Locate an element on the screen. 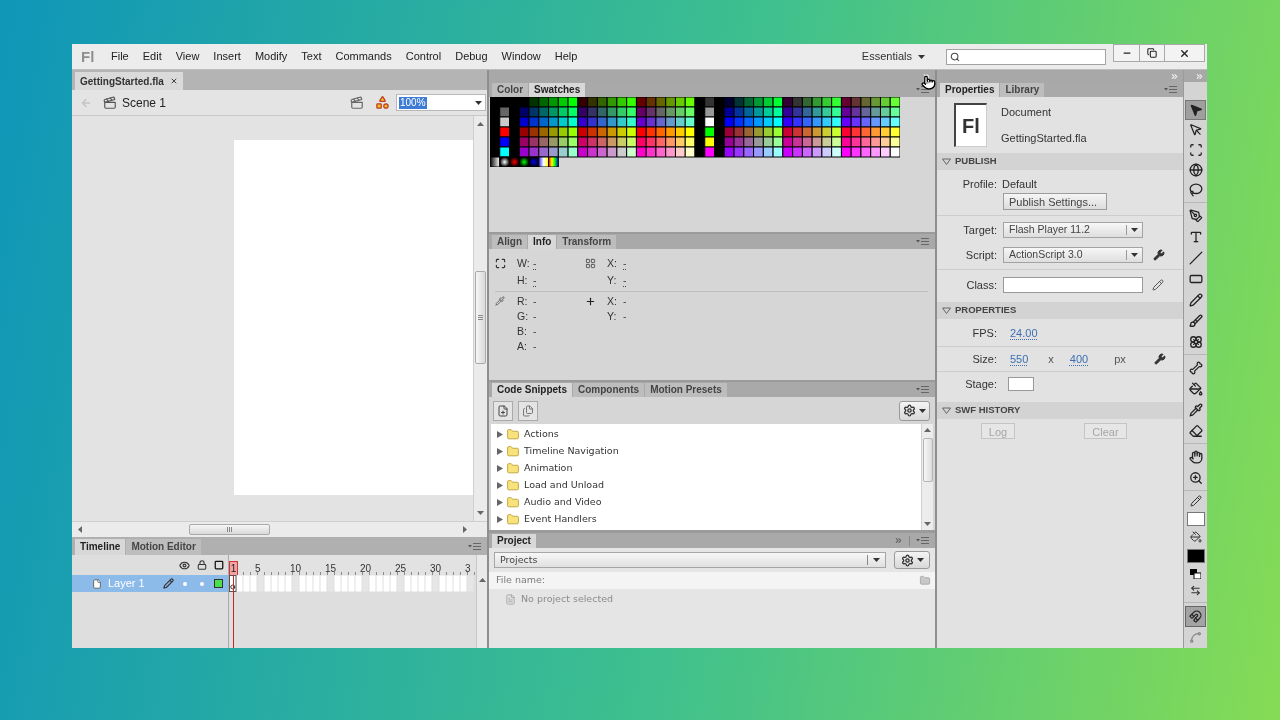  menu-item: Debug is located at coordinates (471, 56).